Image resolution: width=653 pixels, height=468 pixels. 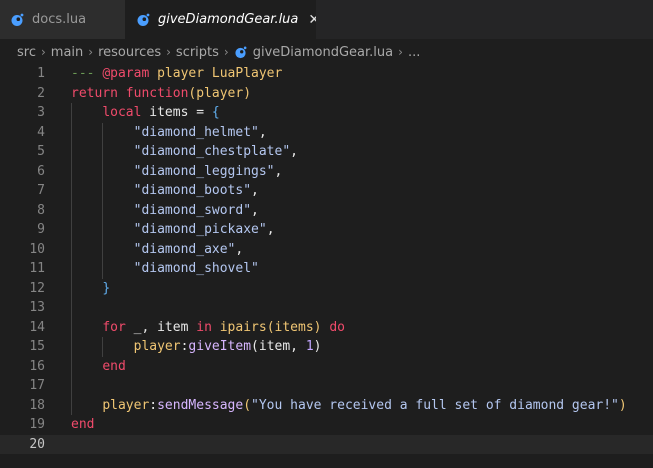 I want to click on line-number: 12, so click(x=37, y=288).